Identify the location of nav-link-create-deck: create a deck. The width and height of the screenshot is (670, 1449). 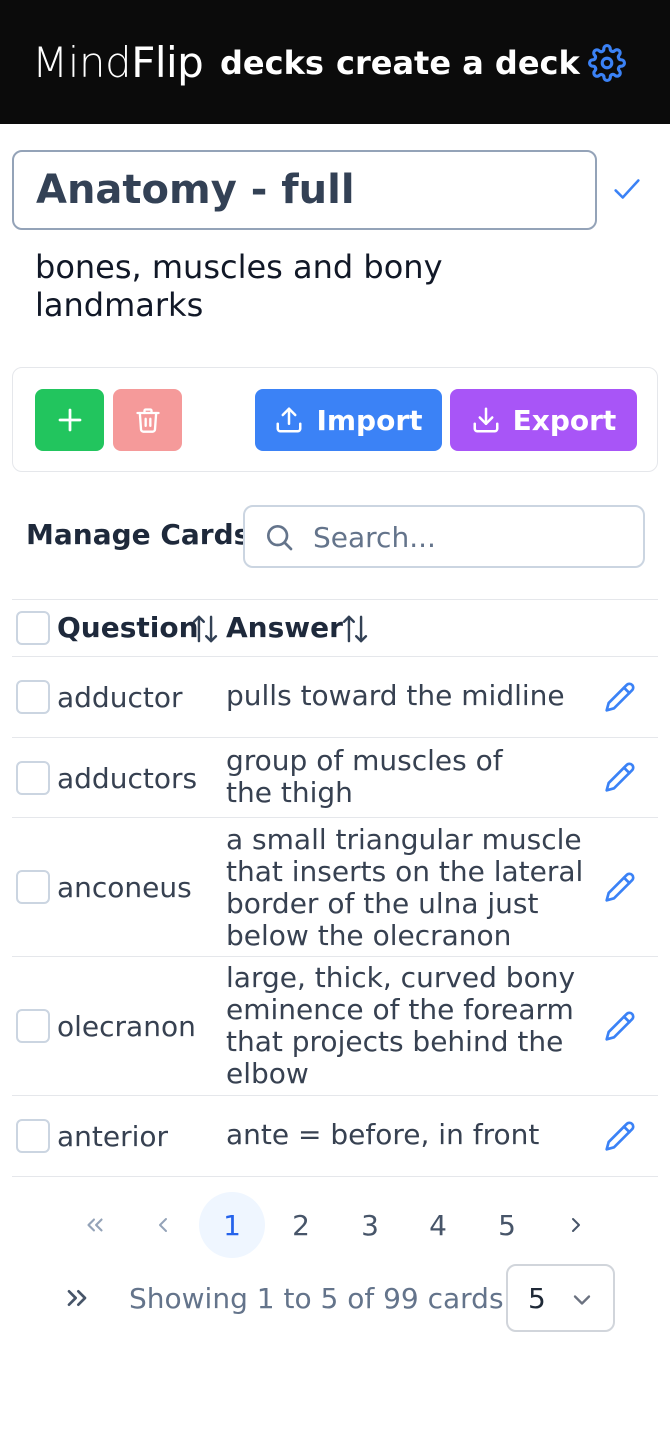
(458, 63).